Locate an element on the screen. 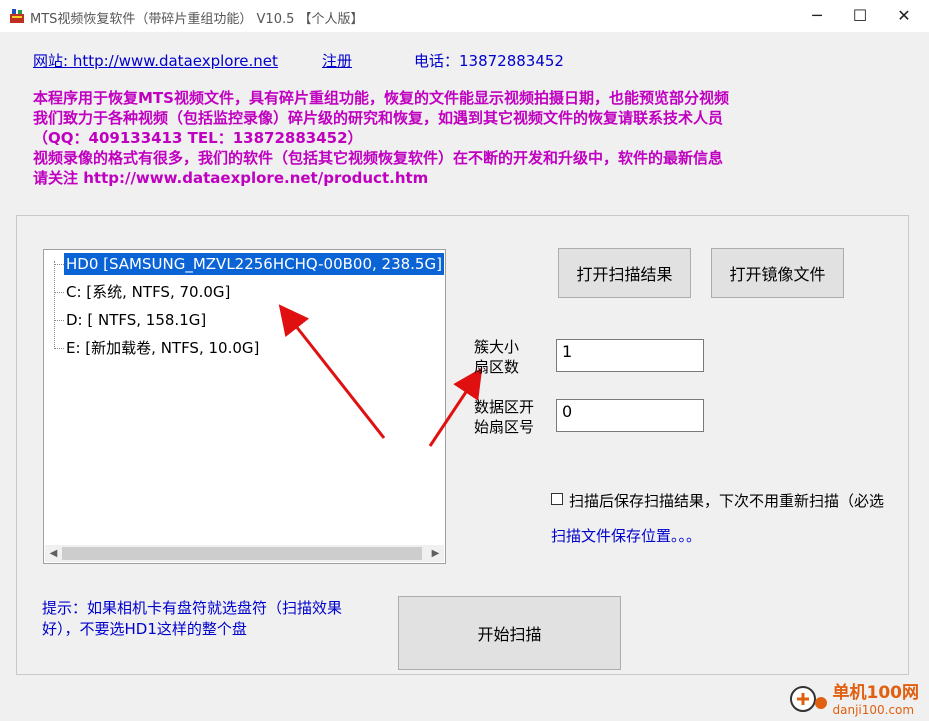 Image resolution: width=929 pixels, height=721 pixels. horizontal-scrollbar: ◀ ▶ is located at coordinates (244, 553).